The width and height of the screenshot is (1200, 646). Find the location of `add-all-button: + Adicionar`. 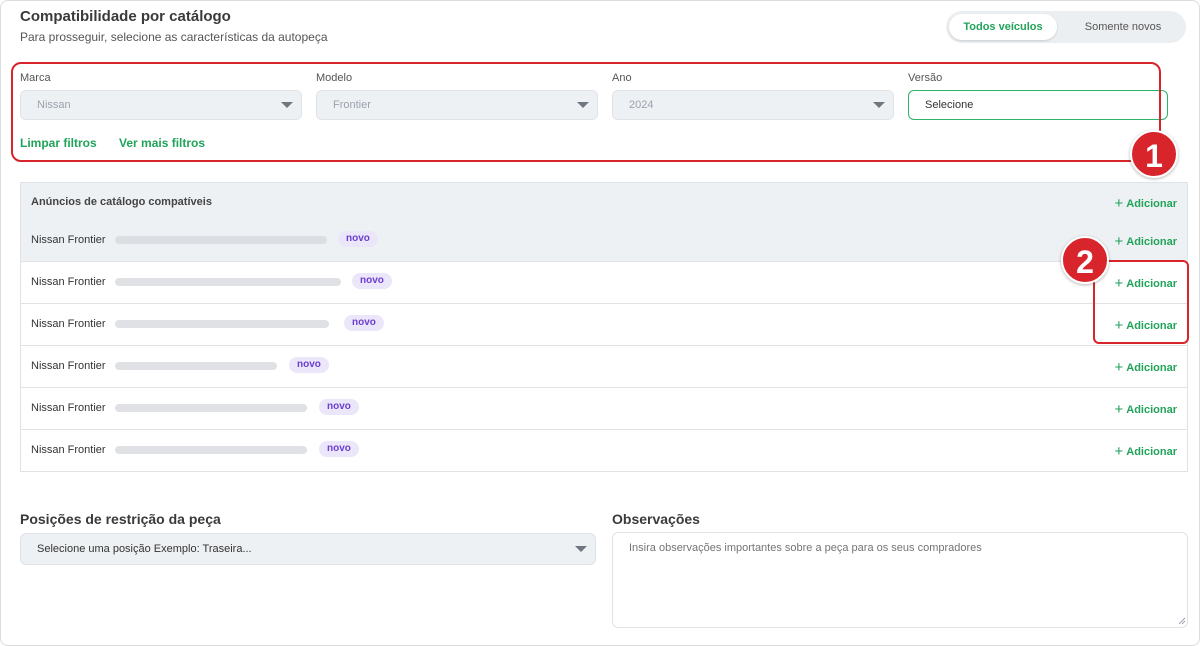

add-all-button: + Adicionar is located at coordinates (1146, 203).